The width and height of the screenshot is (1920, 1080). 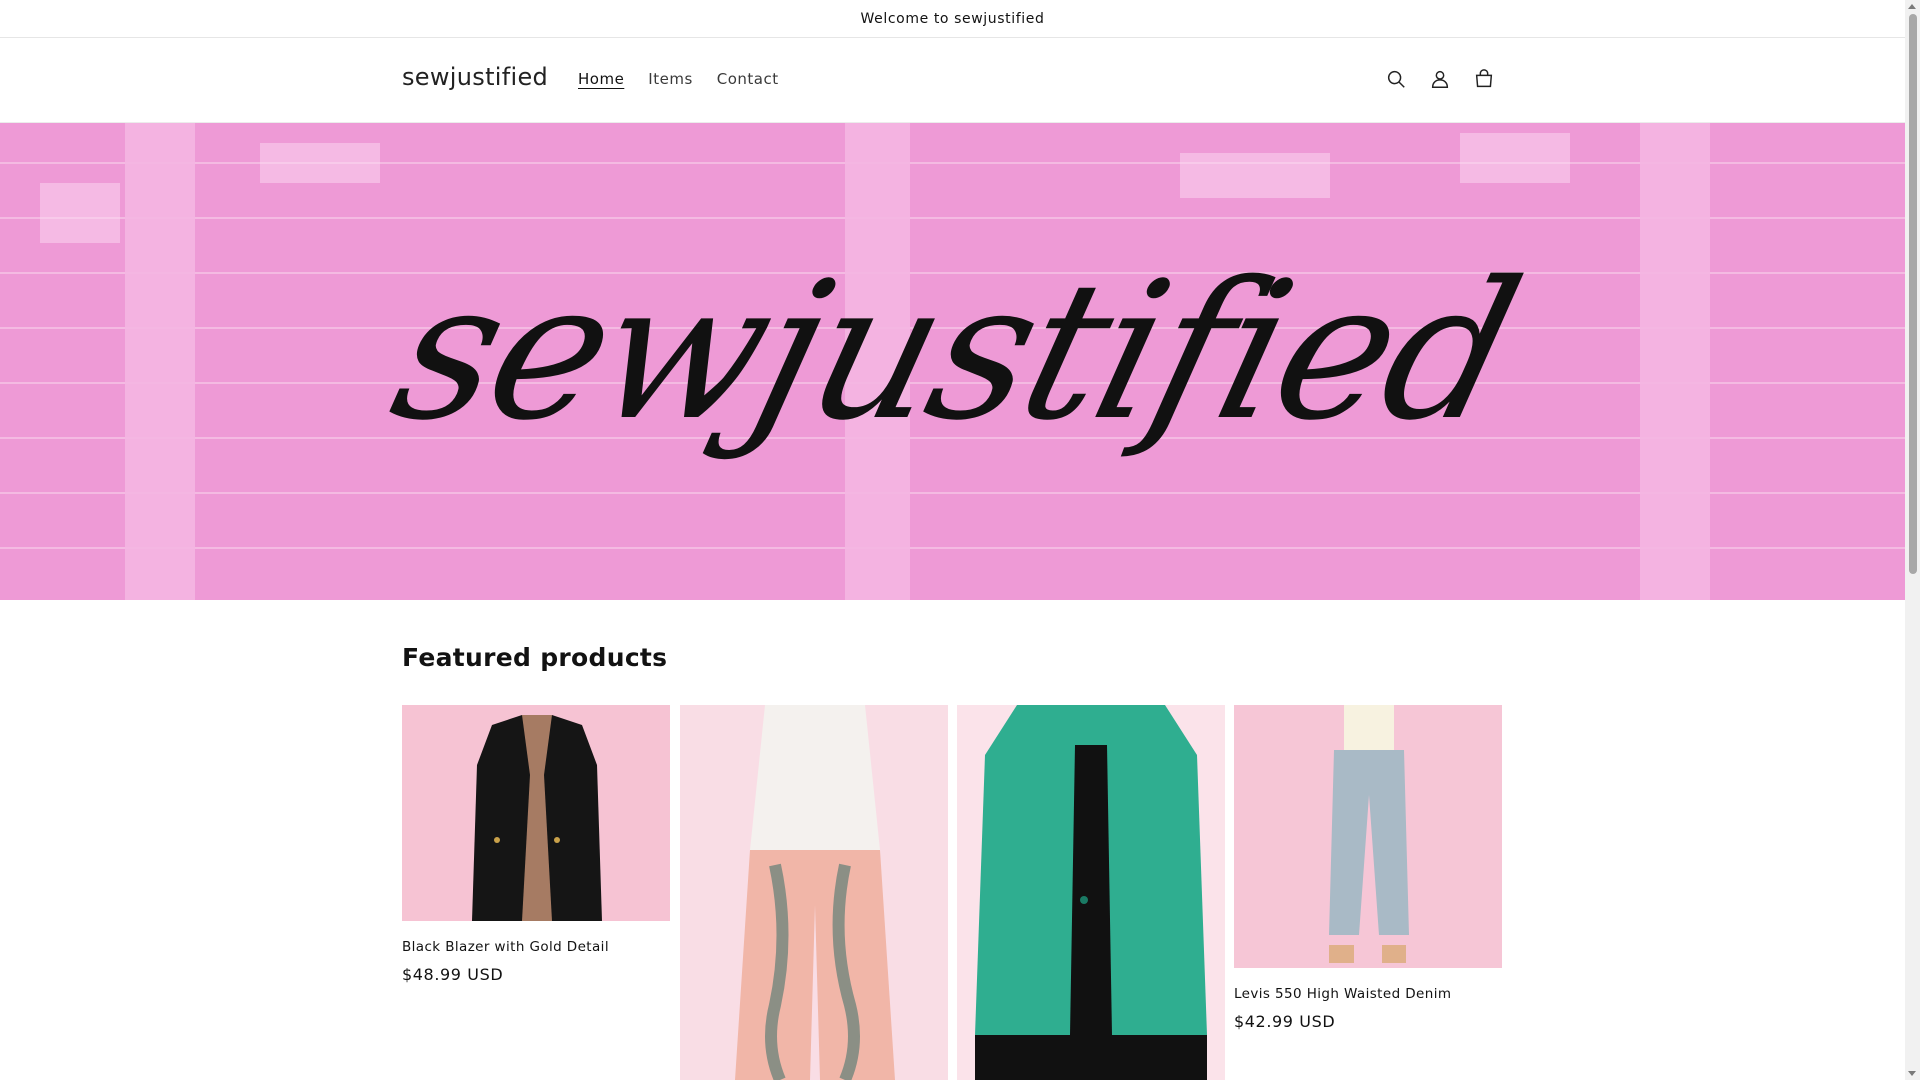 What do you see at coordinates (952, 81) in the screenshot?
I see `site-header: sewjustified Home Items Contact` at bounding box center [952, 81].